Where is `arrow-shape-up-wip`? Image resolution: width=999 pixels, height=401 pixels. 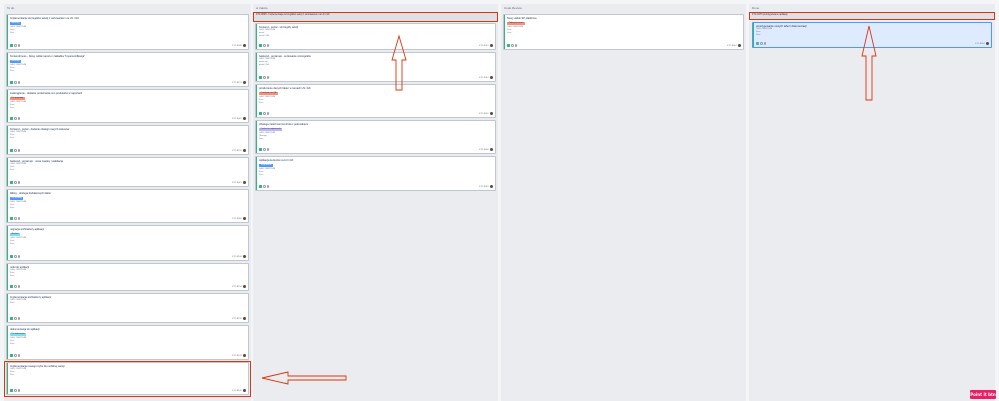 arrow-shape-up-wip is located at coordinates (399, 62).